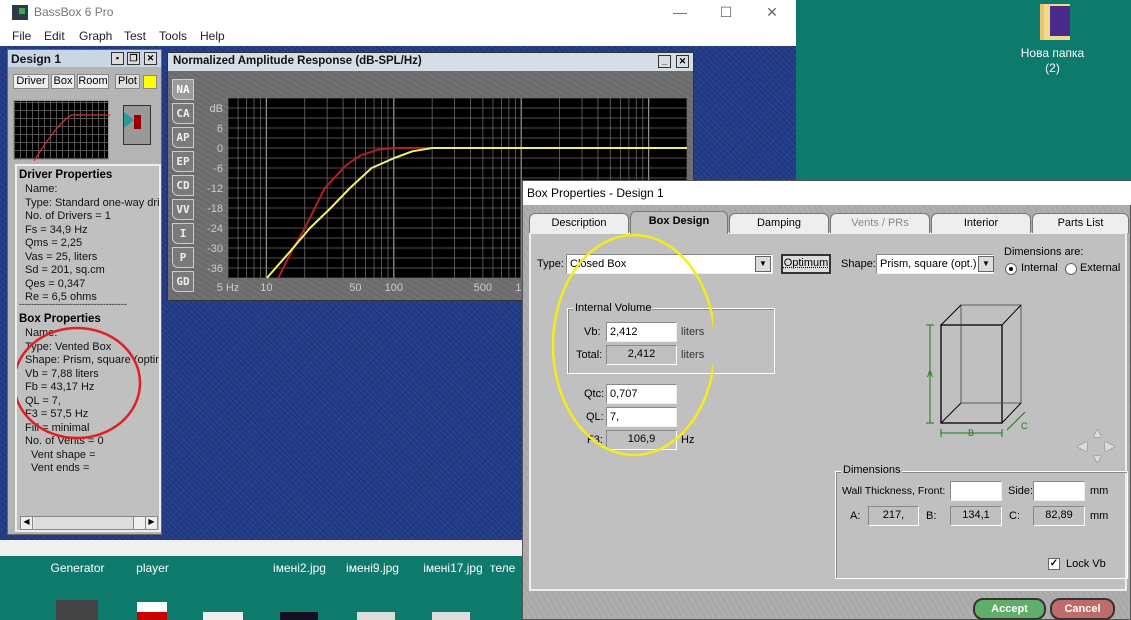 Image resolution: width=1131 pixels, height=620 pixels. What do you see at coordinates (372, 568) in the screenshot?
I see `desktop-icon-label: імені9.jpg` at bounding box center [372, 568].